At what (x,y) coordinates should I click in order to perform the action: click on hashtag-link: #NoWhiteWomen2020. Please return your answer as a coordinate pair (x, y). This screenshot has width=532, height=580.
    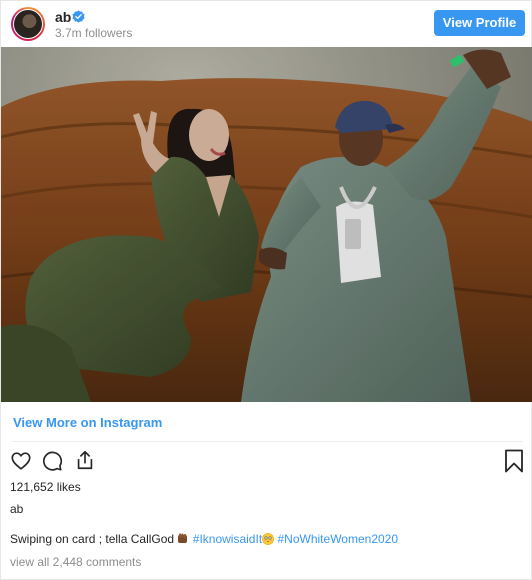
    Looking at the image, I should click on (338, 539).